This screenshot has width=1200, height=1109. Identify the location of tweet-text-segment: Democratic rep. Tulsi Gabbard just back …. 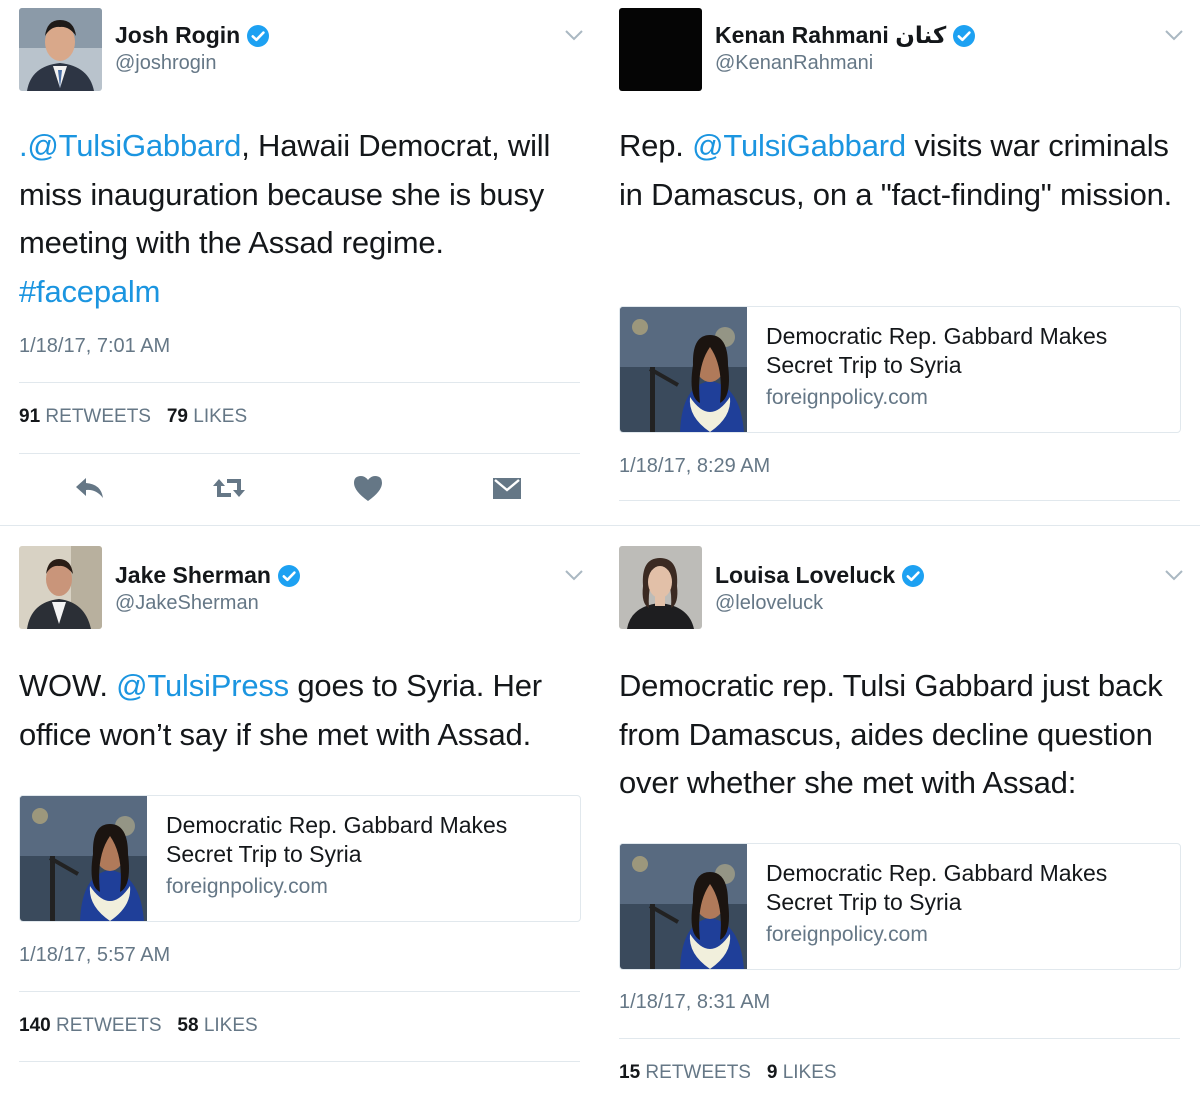
(891, 734).